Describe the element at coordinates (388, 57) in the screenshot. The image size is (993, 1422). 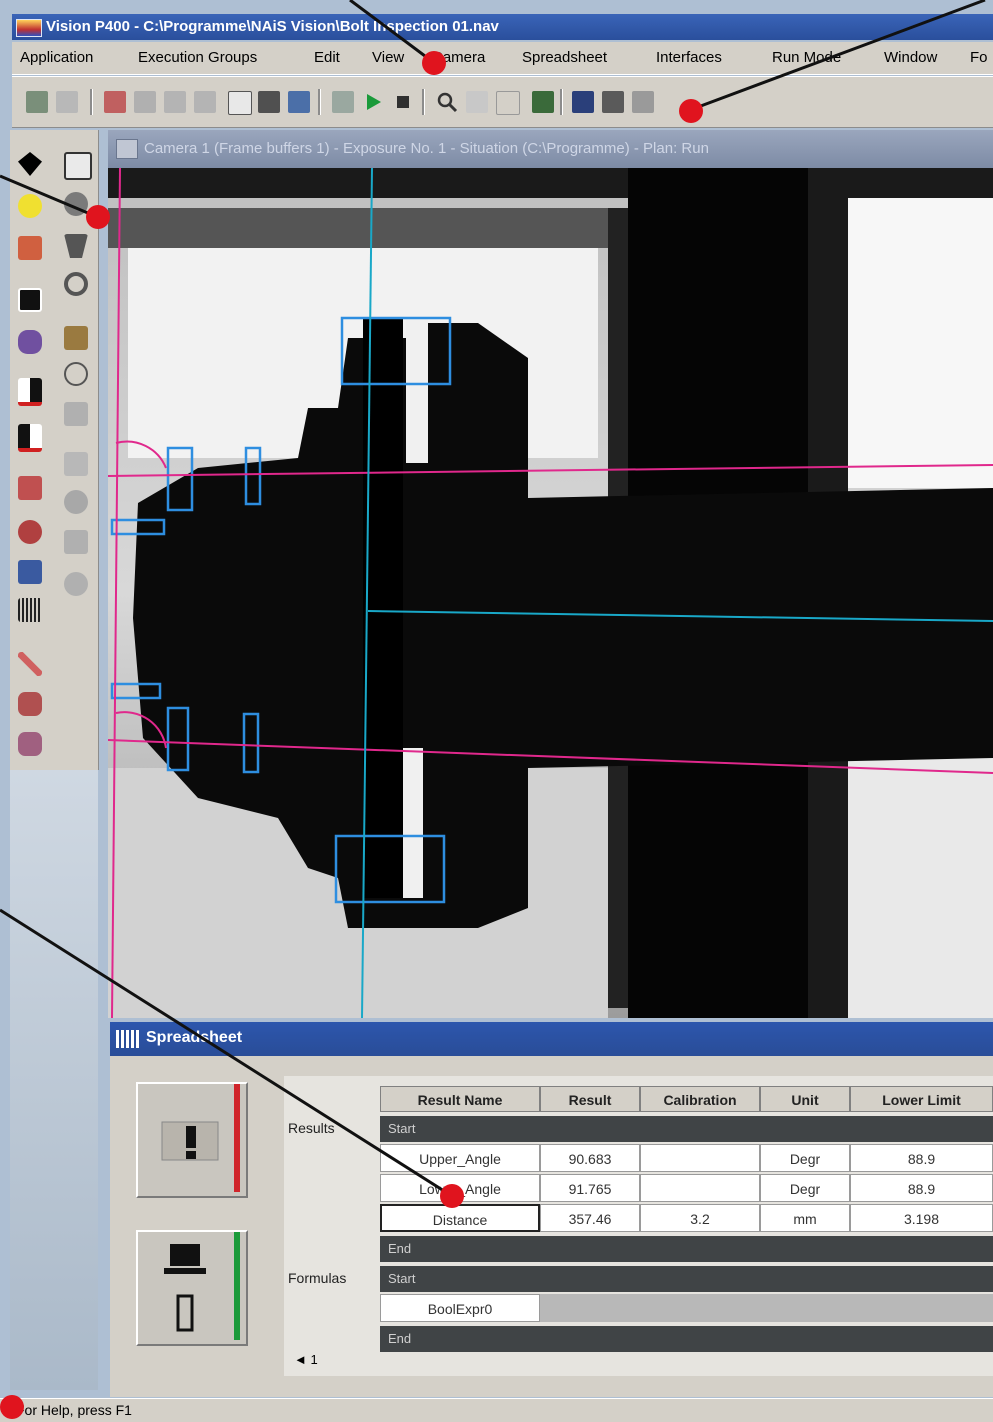
I see `menu-view: View` at that location.